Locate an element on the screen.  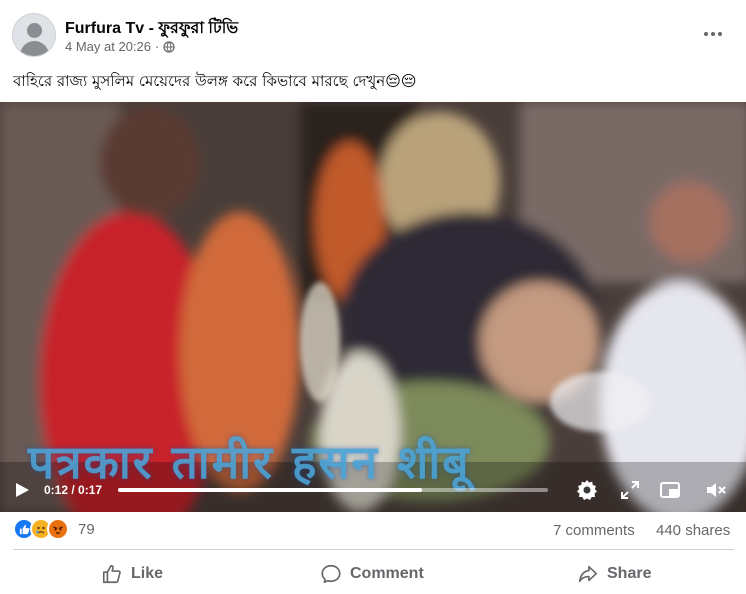
actions-divider is located at coordinates (373, 549).